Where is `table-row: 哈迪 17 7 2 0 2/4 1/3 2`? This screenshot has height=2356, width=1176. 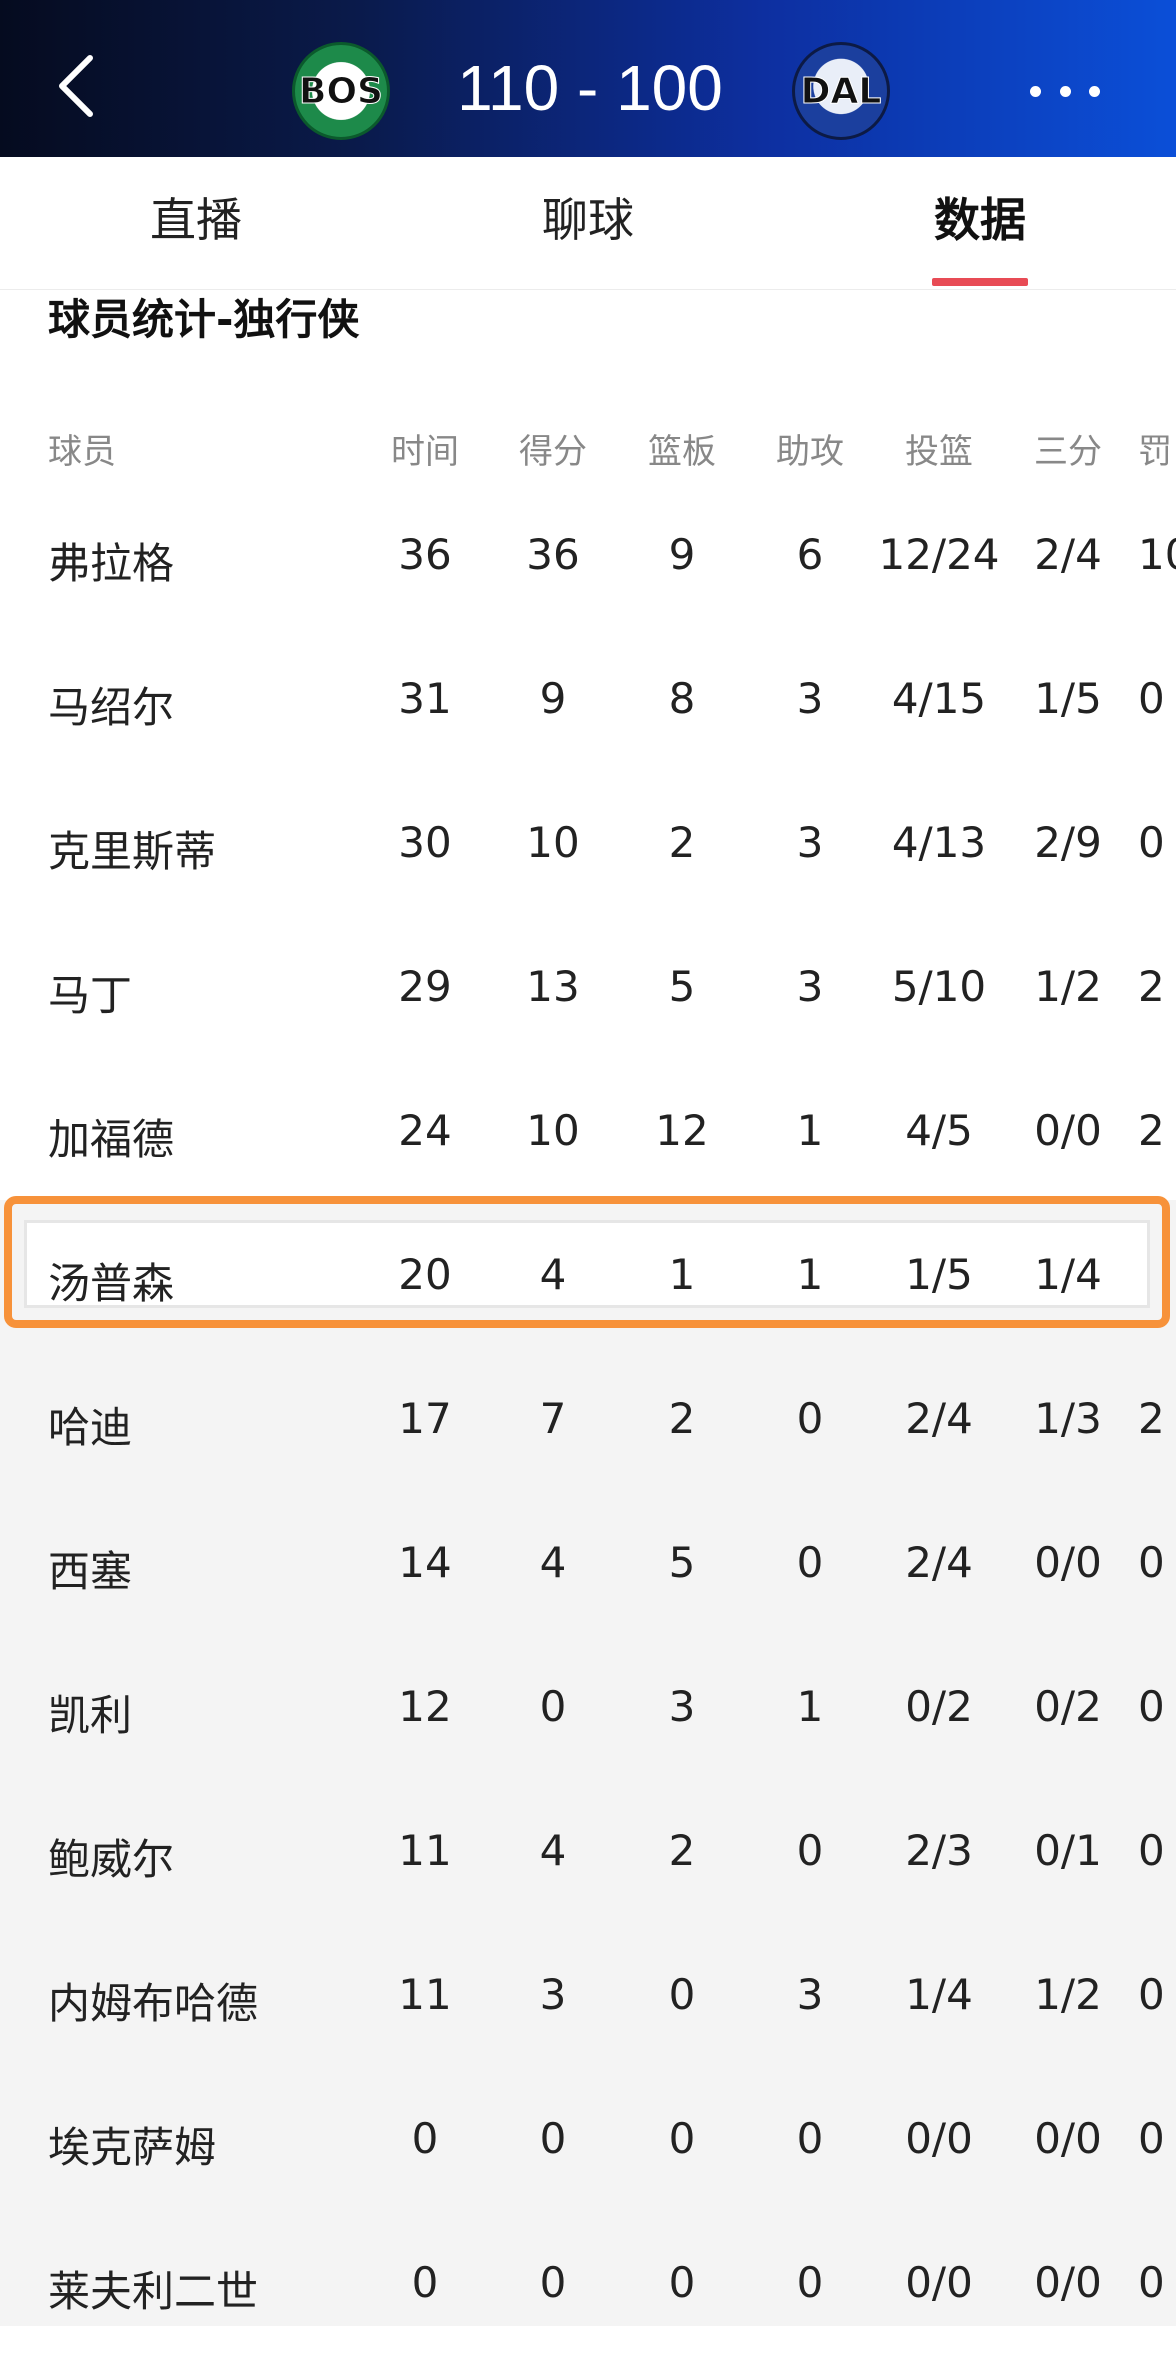 table-row: 哈迪 17 7 2 0 2/4 1/3 2 is located at coordinates (588, 1420).